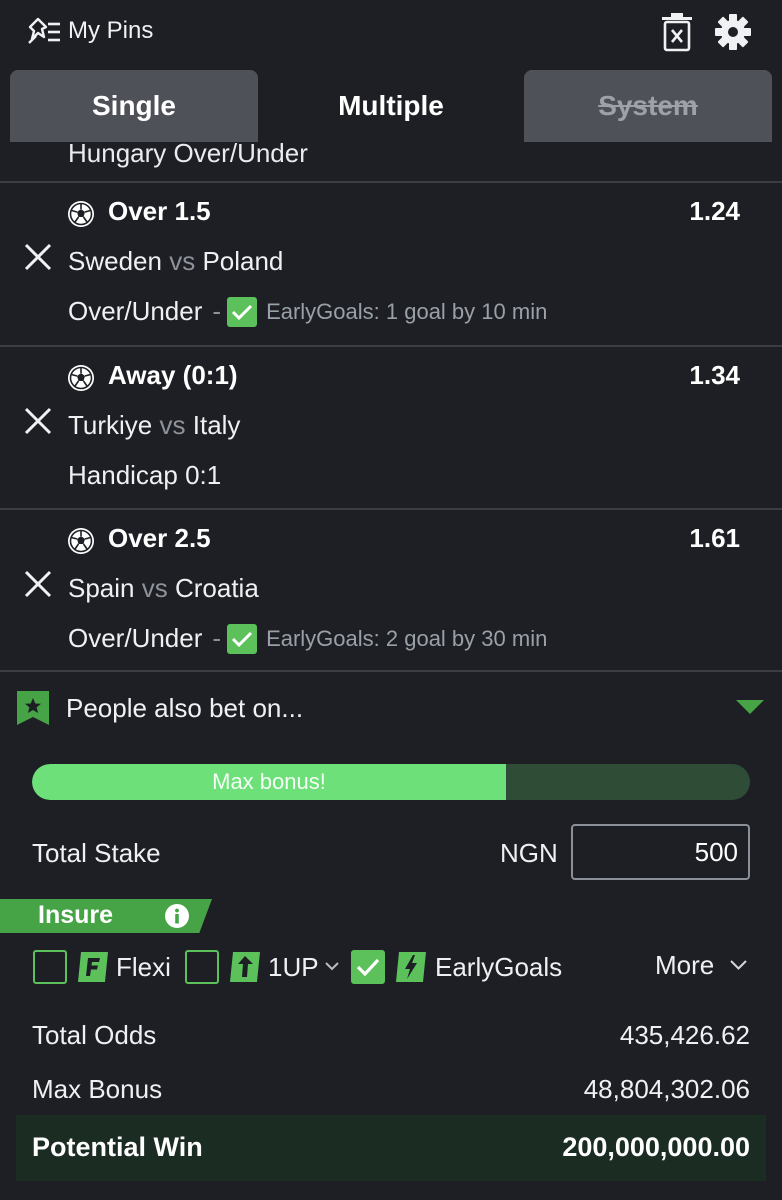 This screenshot has width=782, height=1200. What do you see at coordinates (188, 155) in the screenshot?
I see `partial-bet-row: Hungary Over/Under` at bounding box center [188, 155].